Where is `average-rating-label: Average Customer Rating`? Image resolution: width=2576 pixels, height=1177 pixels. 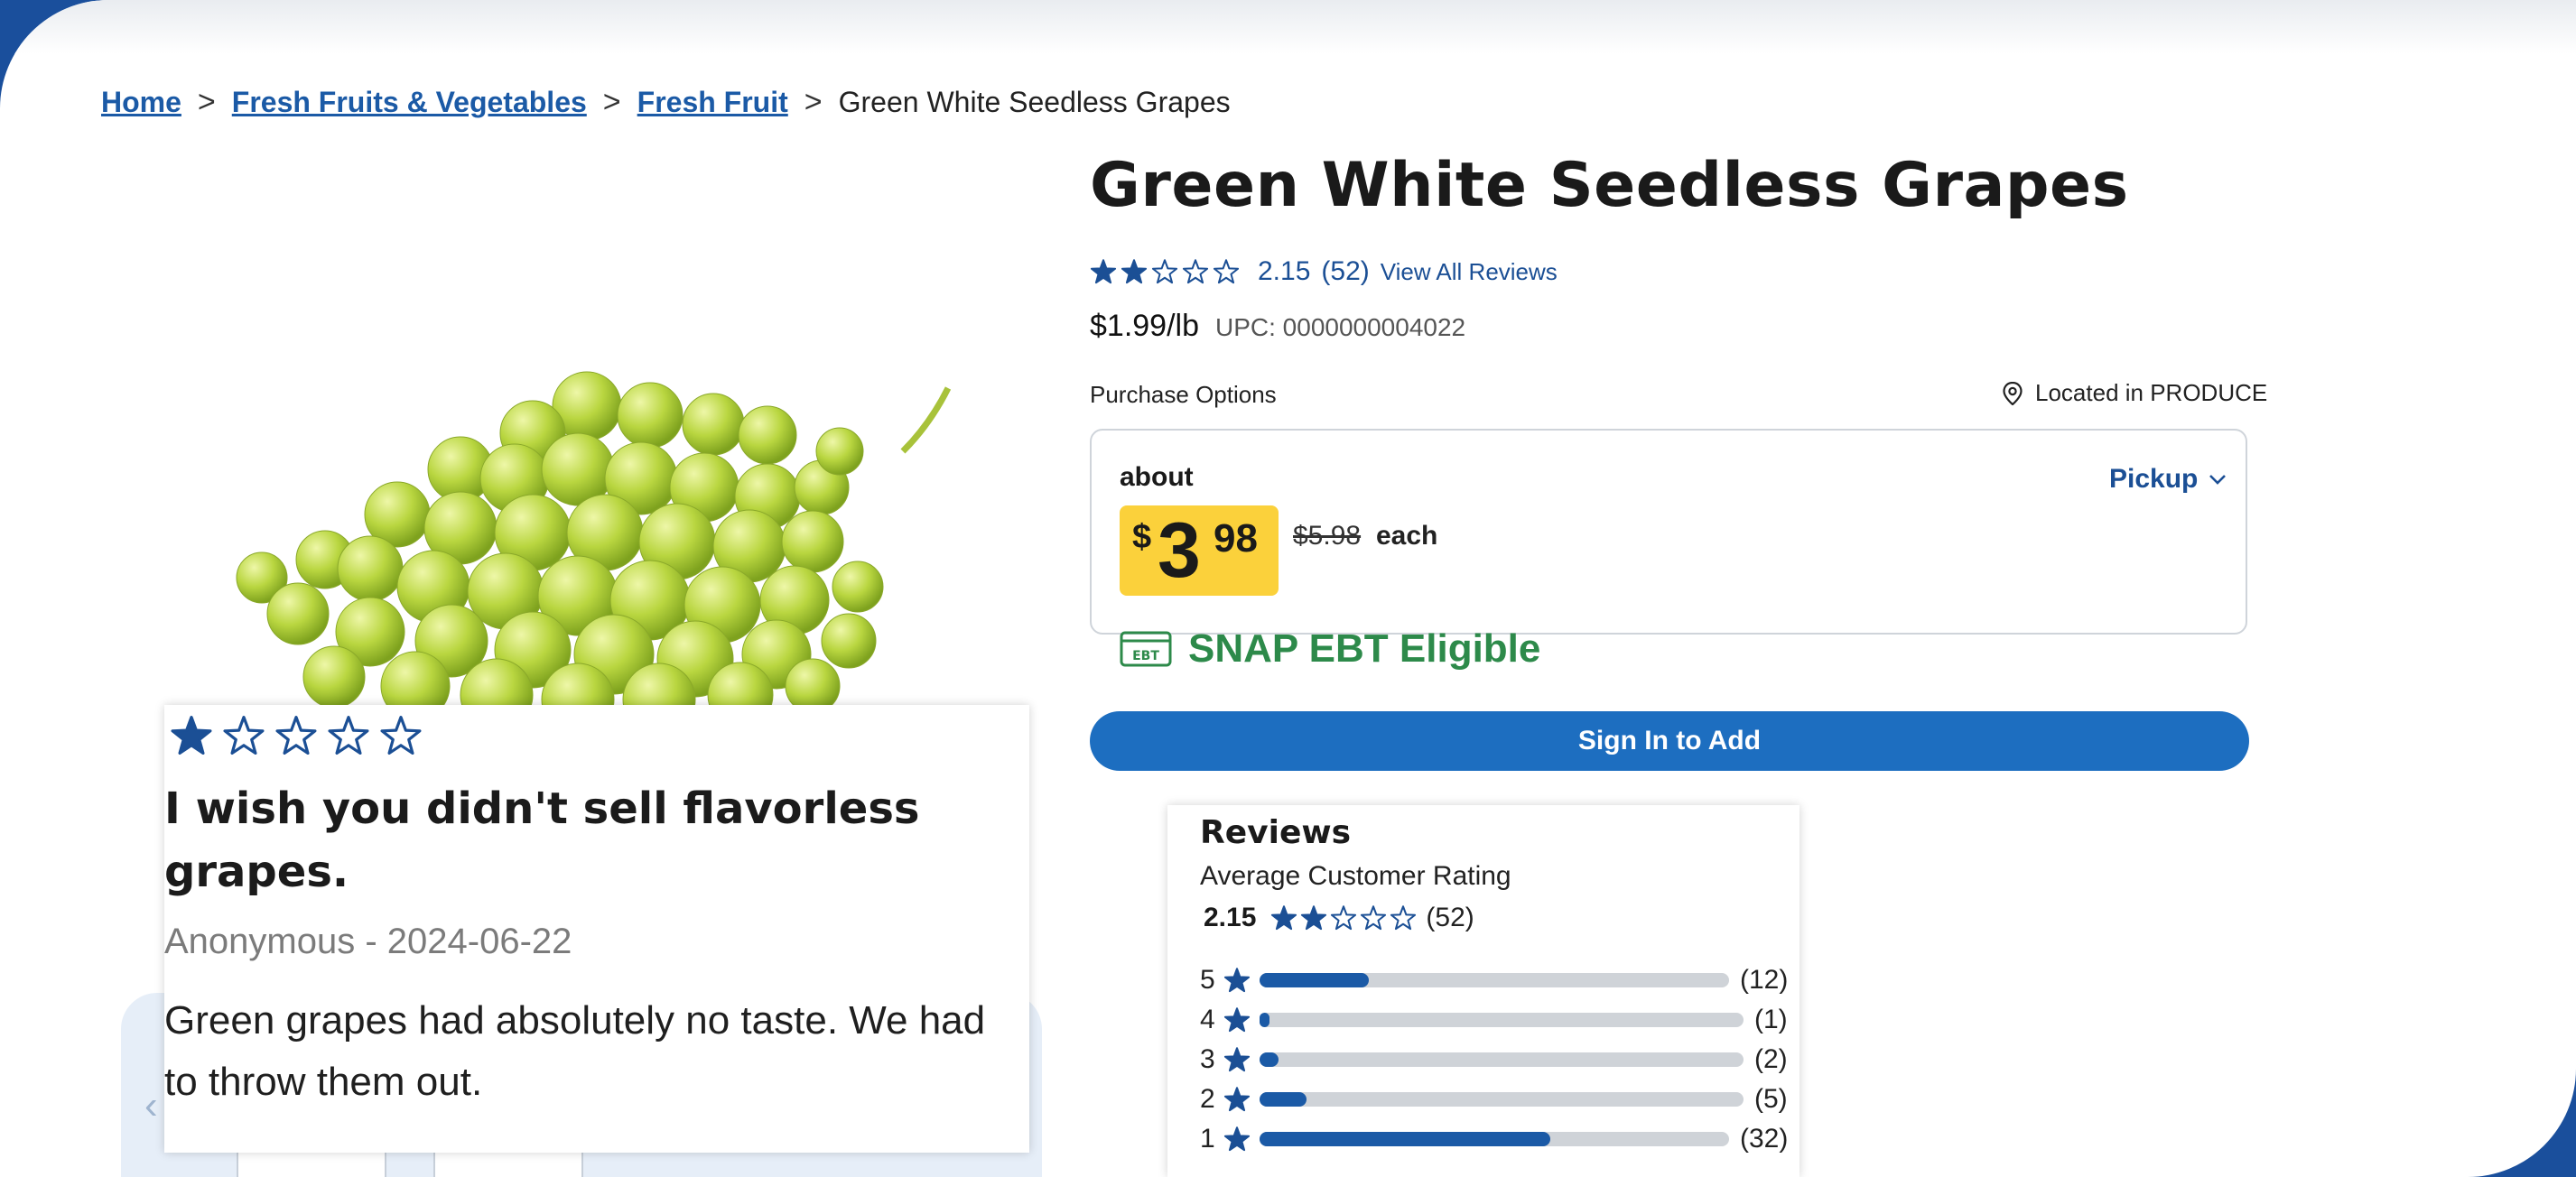
average-rating-label: Average Customer Rating is located at coordinates (1355, 876).